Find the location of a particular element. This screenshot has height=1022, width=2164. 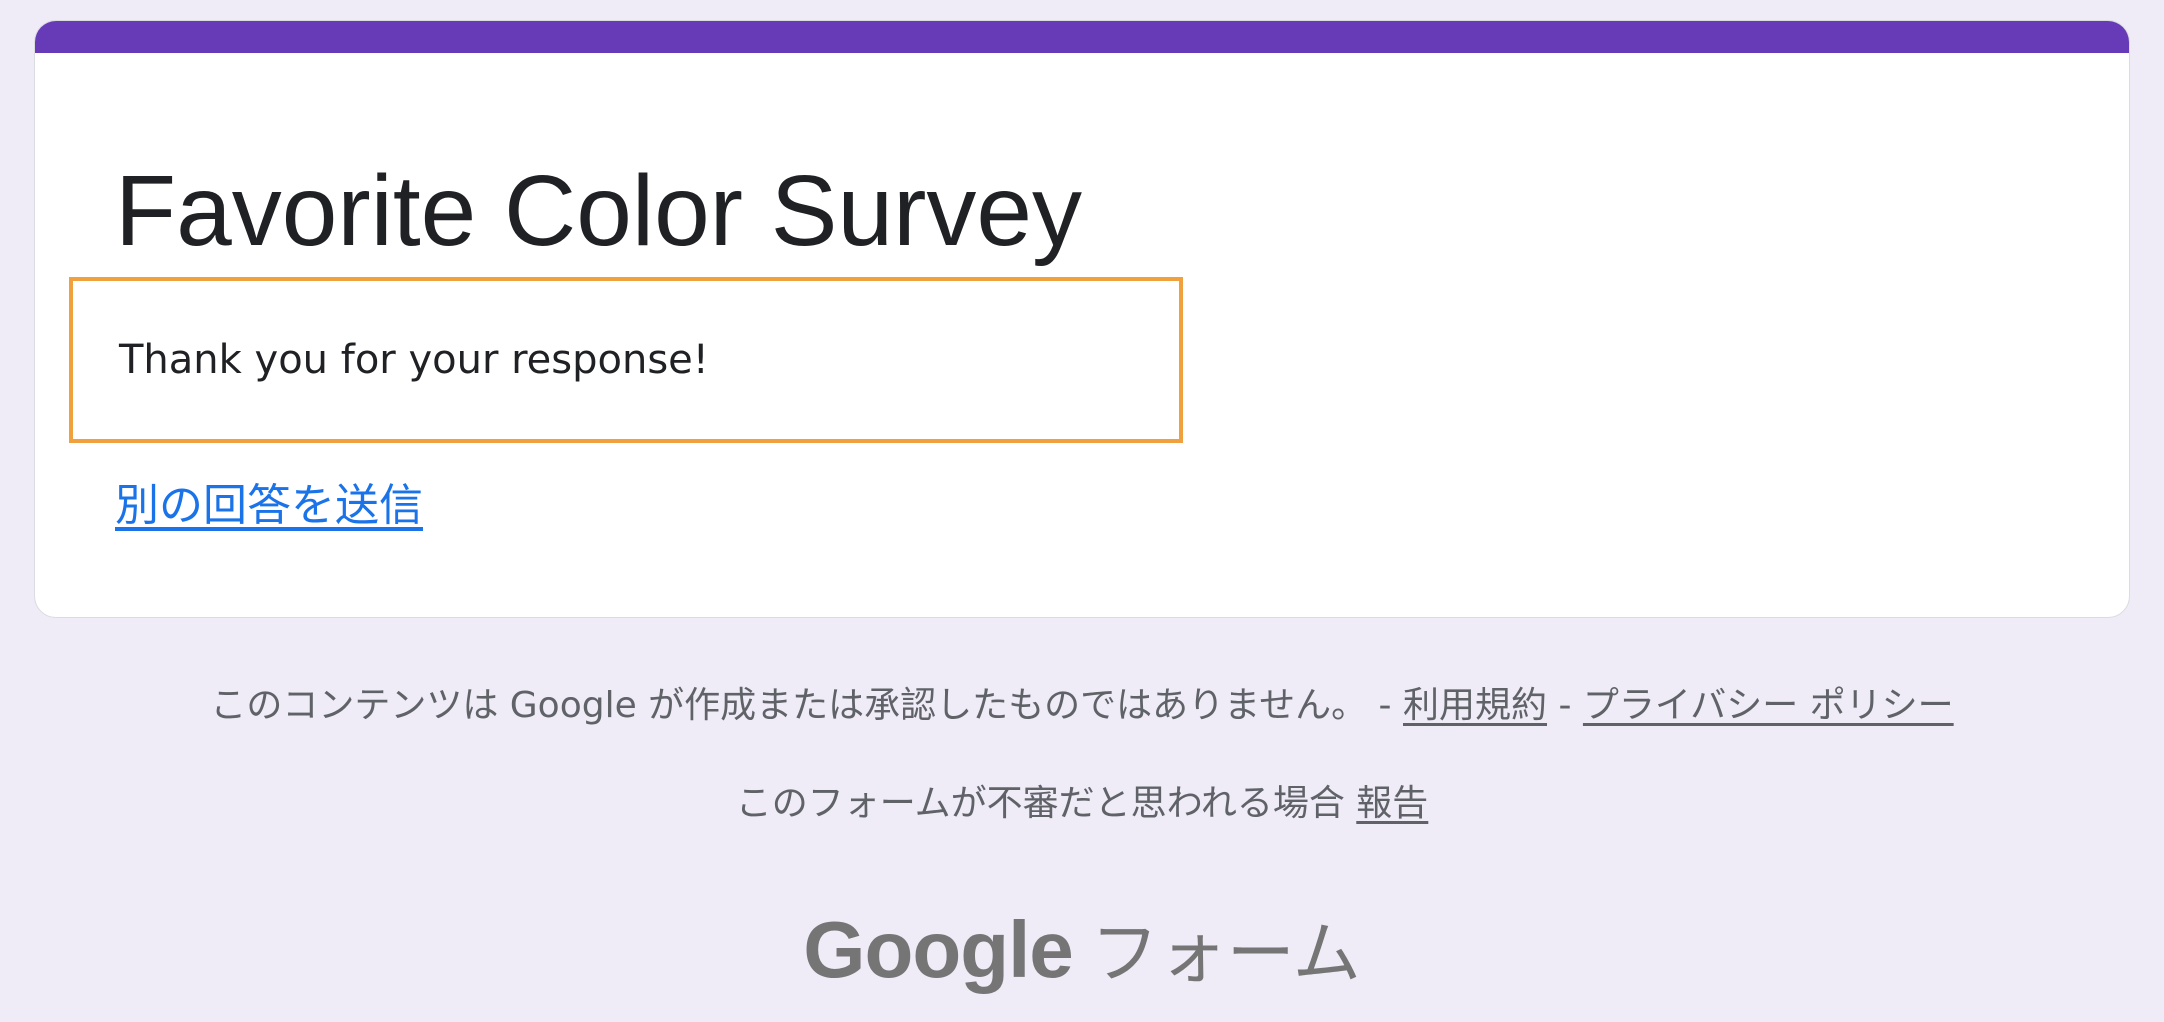

confirmation-message: Thank you for your response! is located at coordinates (414, 360).